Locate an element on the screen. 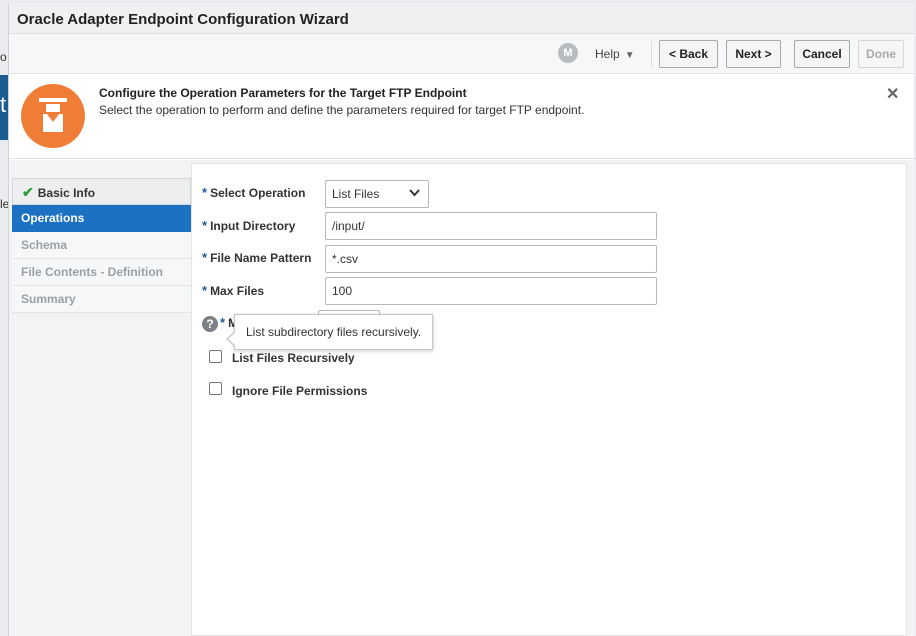 Image resolution: width=916 pixels, height=636 pixels. nav-item-file-contents-definition: File Contents - Definition is located at coordinates (101, 272).